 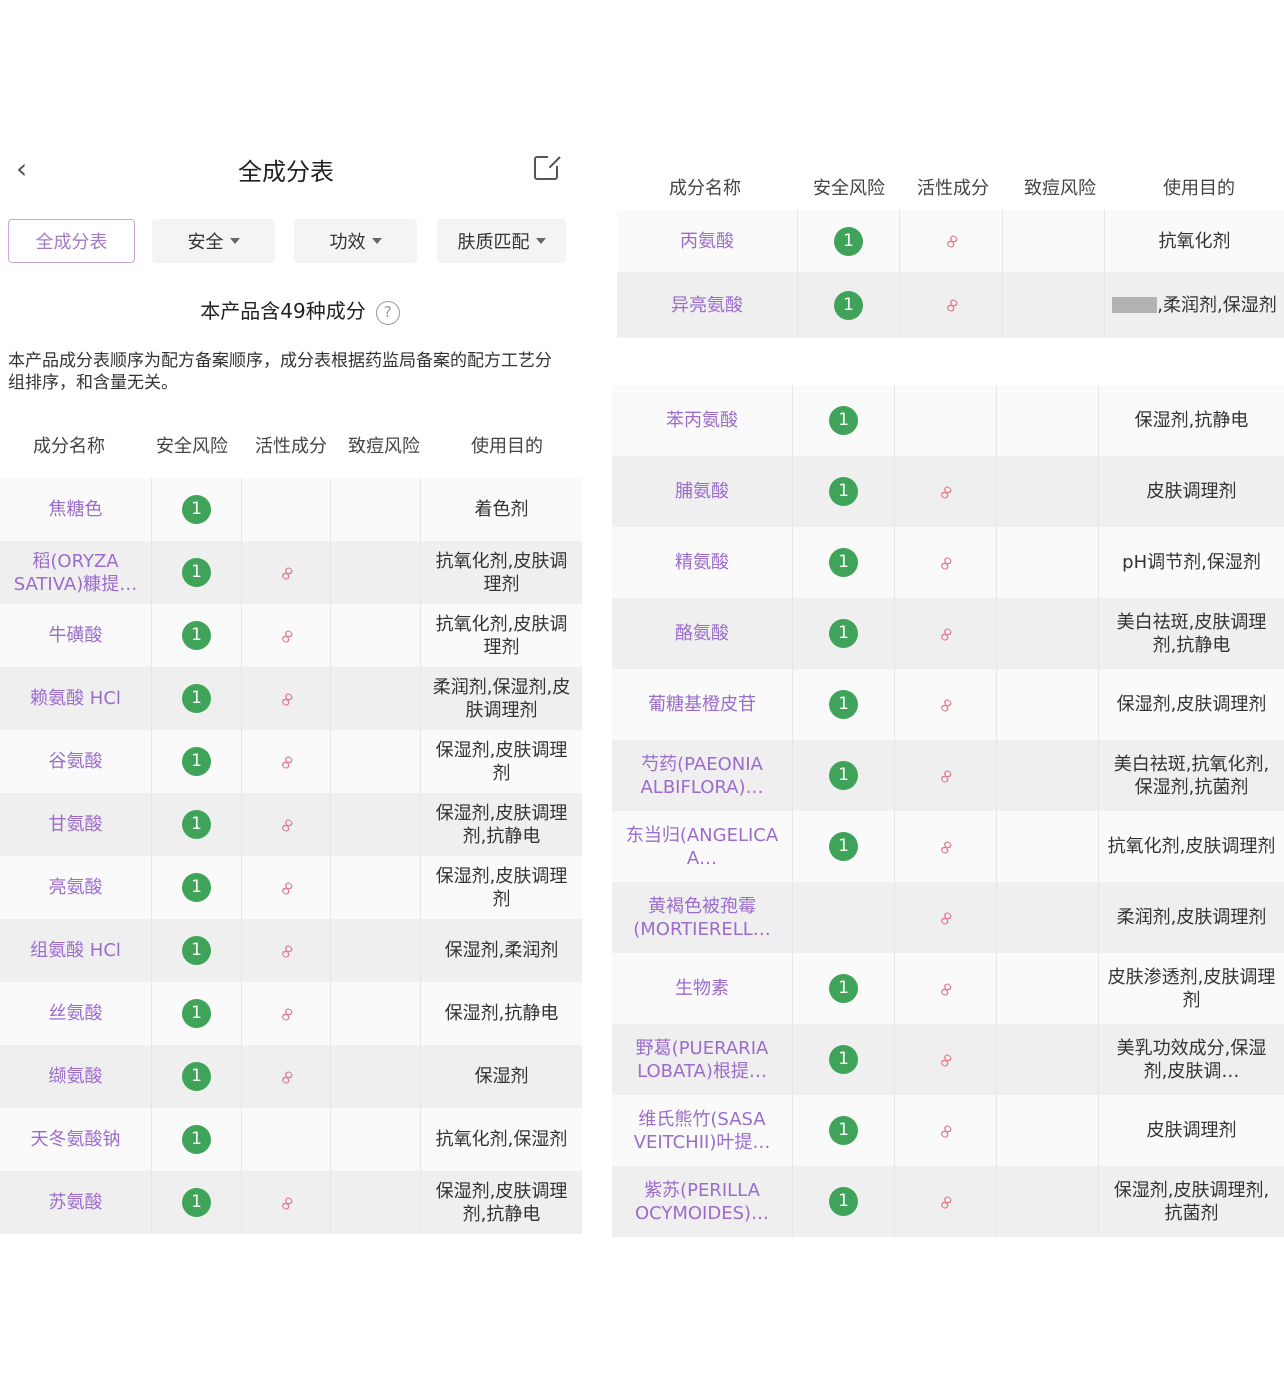 I want to click on share-icon, so click(x=547, y=167).